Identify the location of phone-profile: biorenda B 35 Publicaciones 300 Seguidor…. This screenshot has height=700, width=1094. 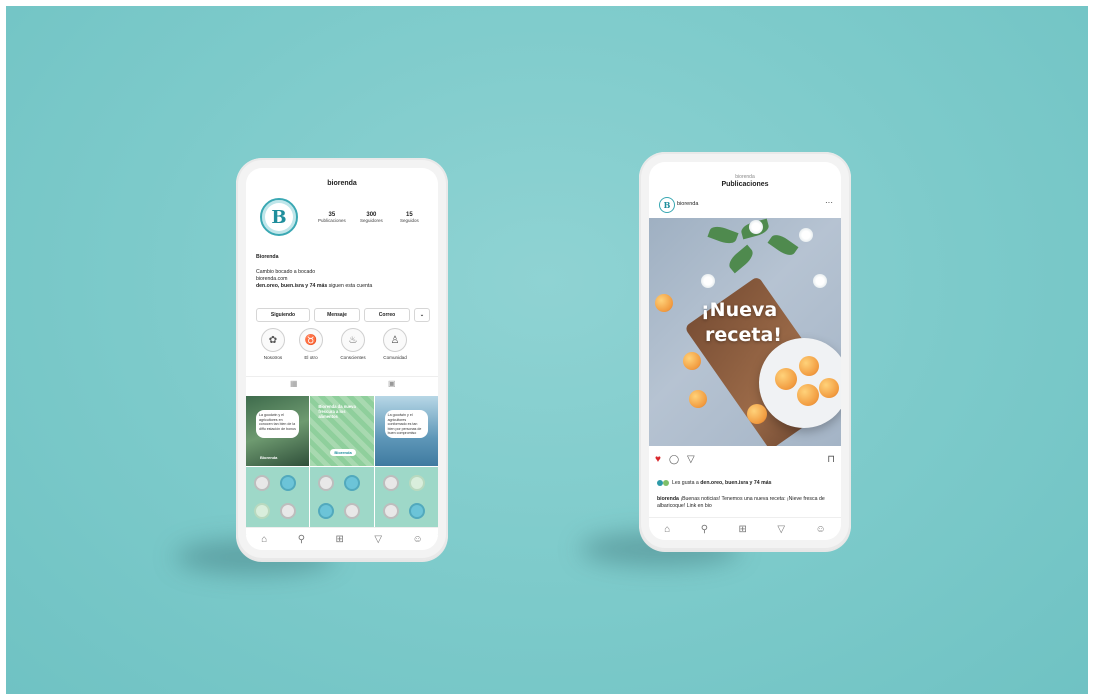
(342, 359).